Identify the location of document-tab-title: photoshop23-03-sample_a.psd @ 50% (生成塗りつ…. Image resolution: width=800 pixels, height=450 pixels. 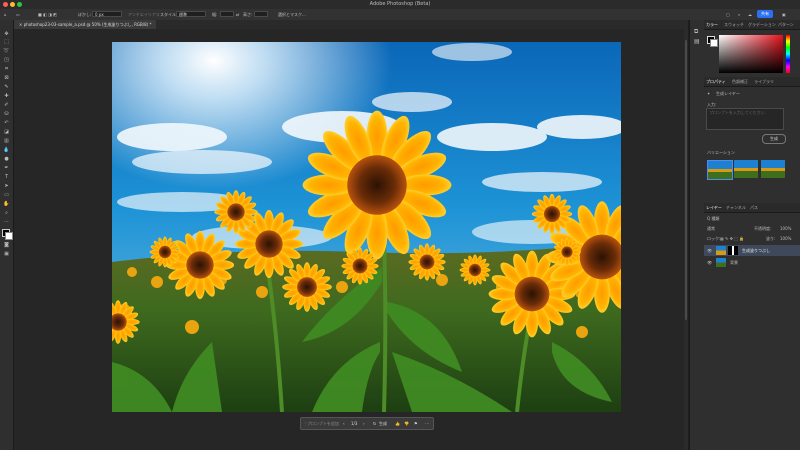
(87, 24).